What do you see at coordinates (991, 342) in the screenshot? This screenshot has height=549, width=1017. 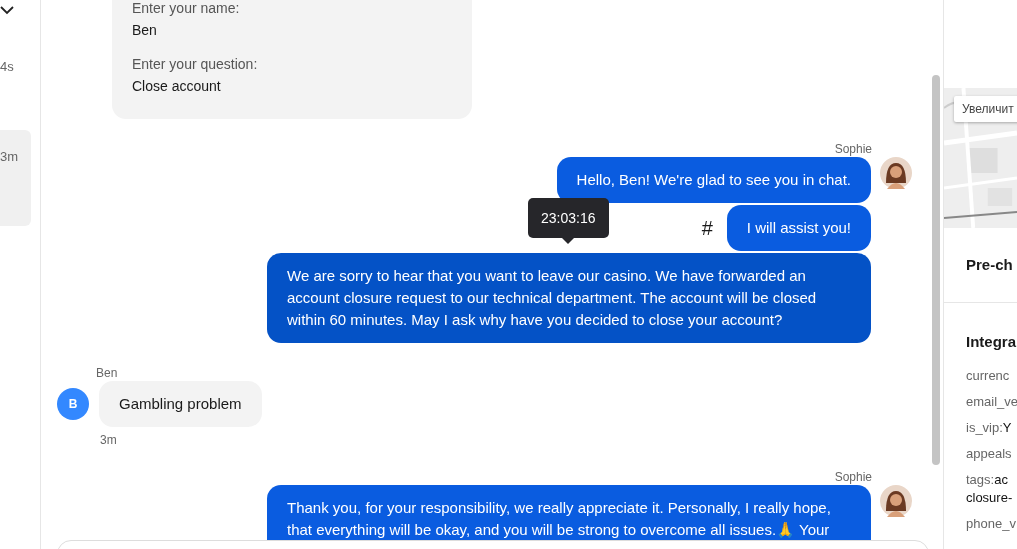 I see `section-title: Integra` at bounding box center [991, 342].